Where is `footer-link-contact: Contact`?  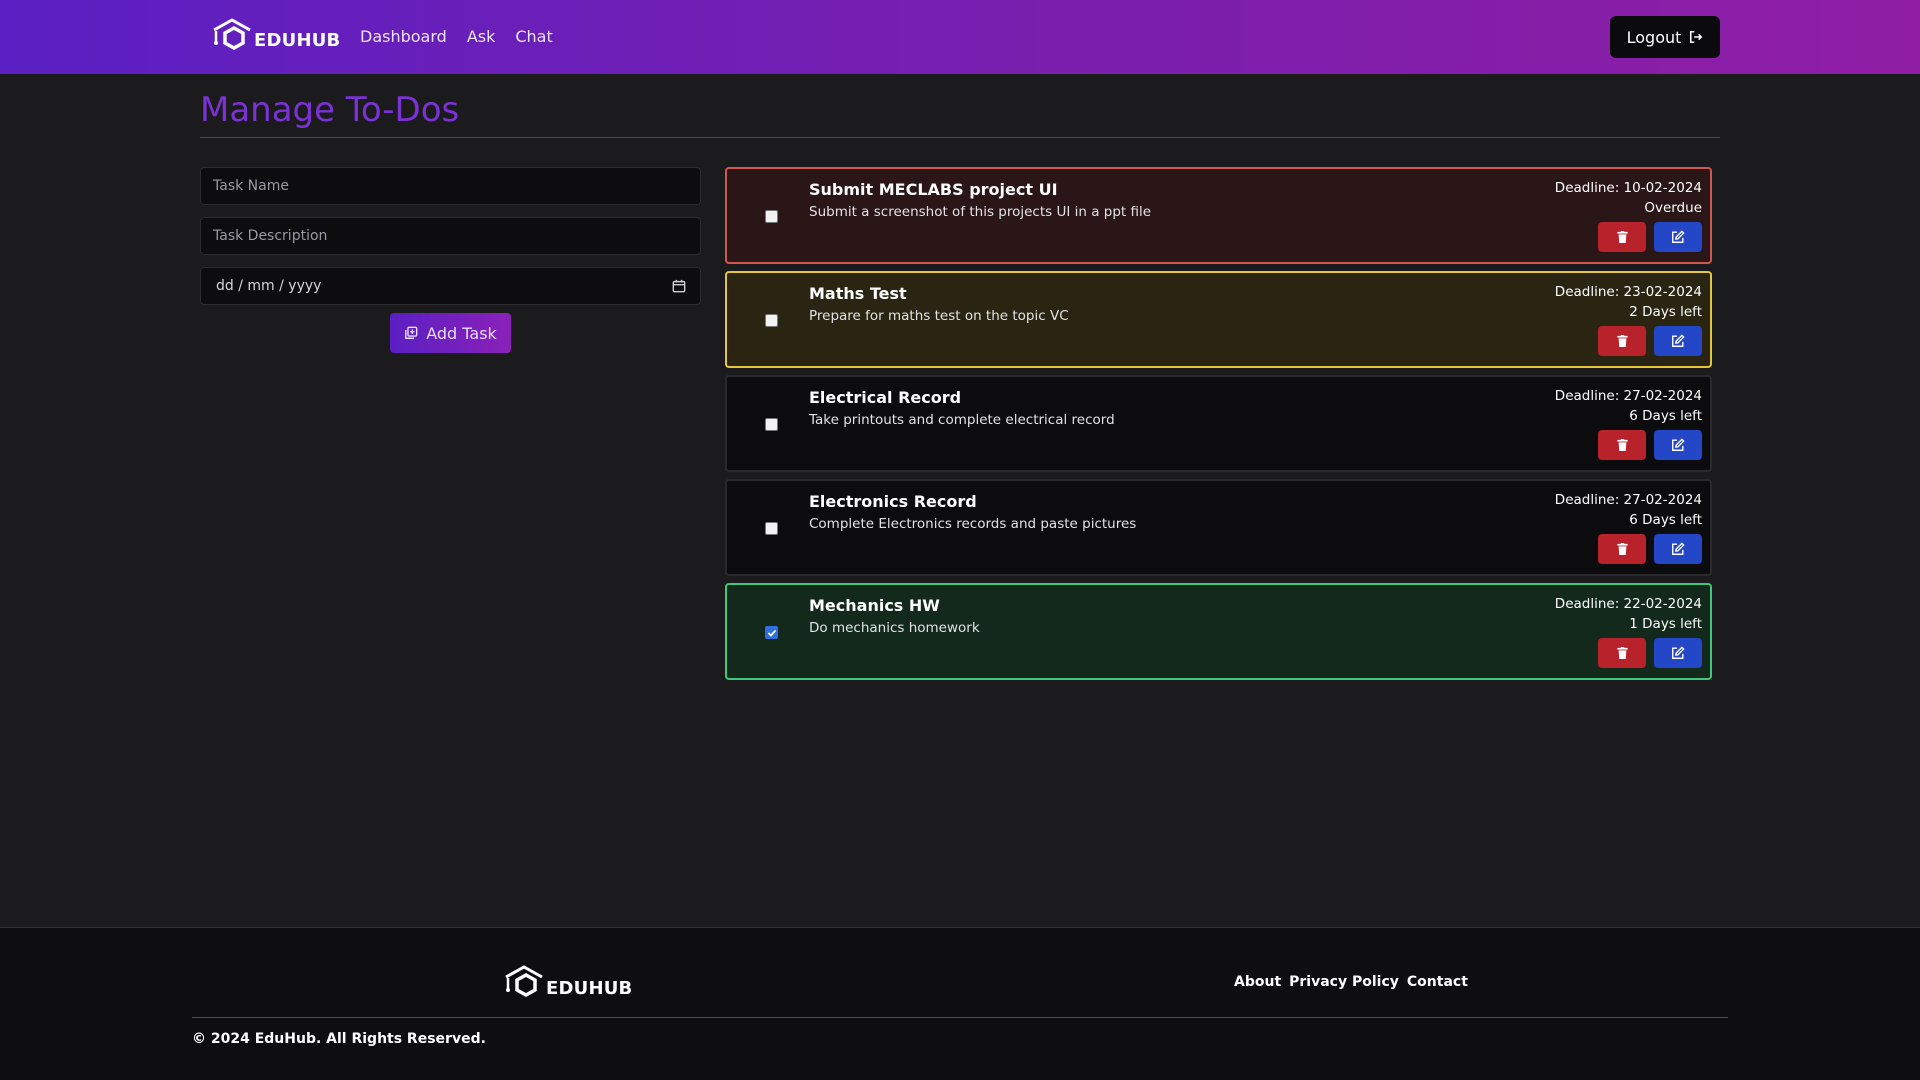 footer-link-contact: Contact is located at coordinates (1437, 982).